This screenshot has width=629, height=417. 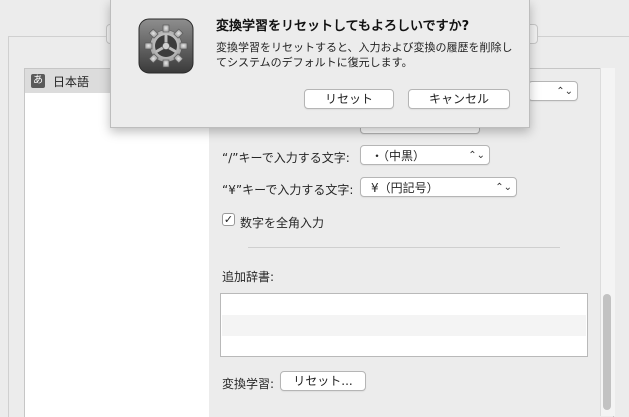 I want to click on yen-key-popup: ¥（円記号） ⌃⌄, so click(x=438, y=187).